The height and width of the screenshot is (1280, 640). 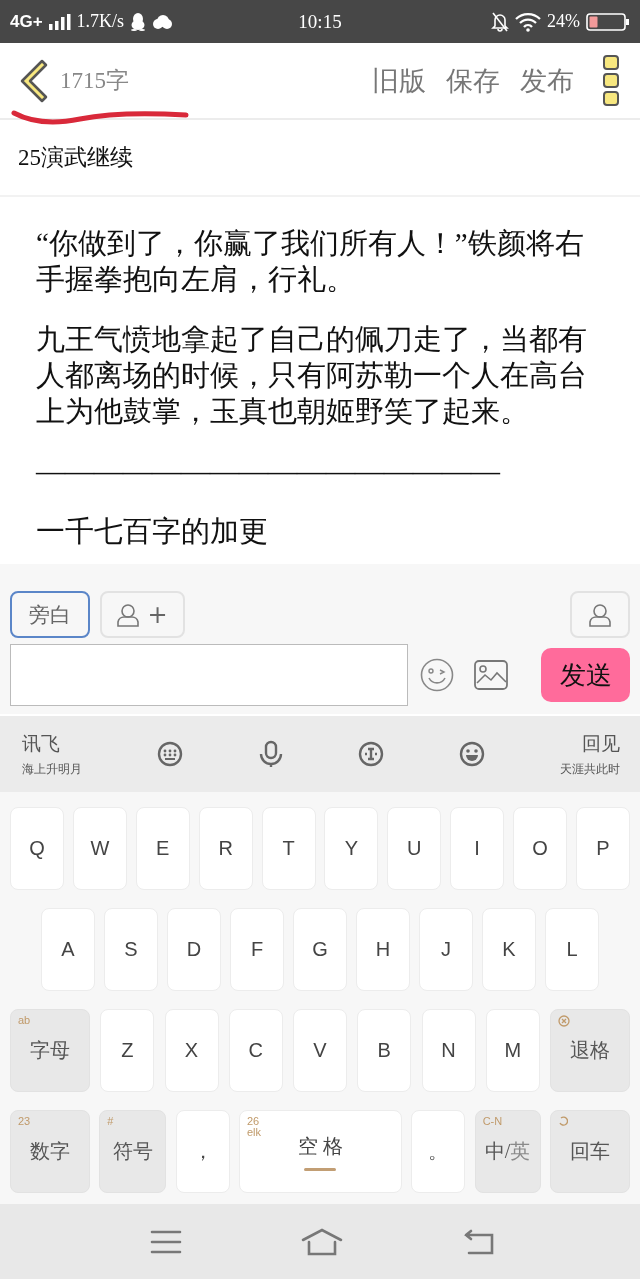 I want to click on ime-slogan: 天涯共此时, so click(x=590, y=769).